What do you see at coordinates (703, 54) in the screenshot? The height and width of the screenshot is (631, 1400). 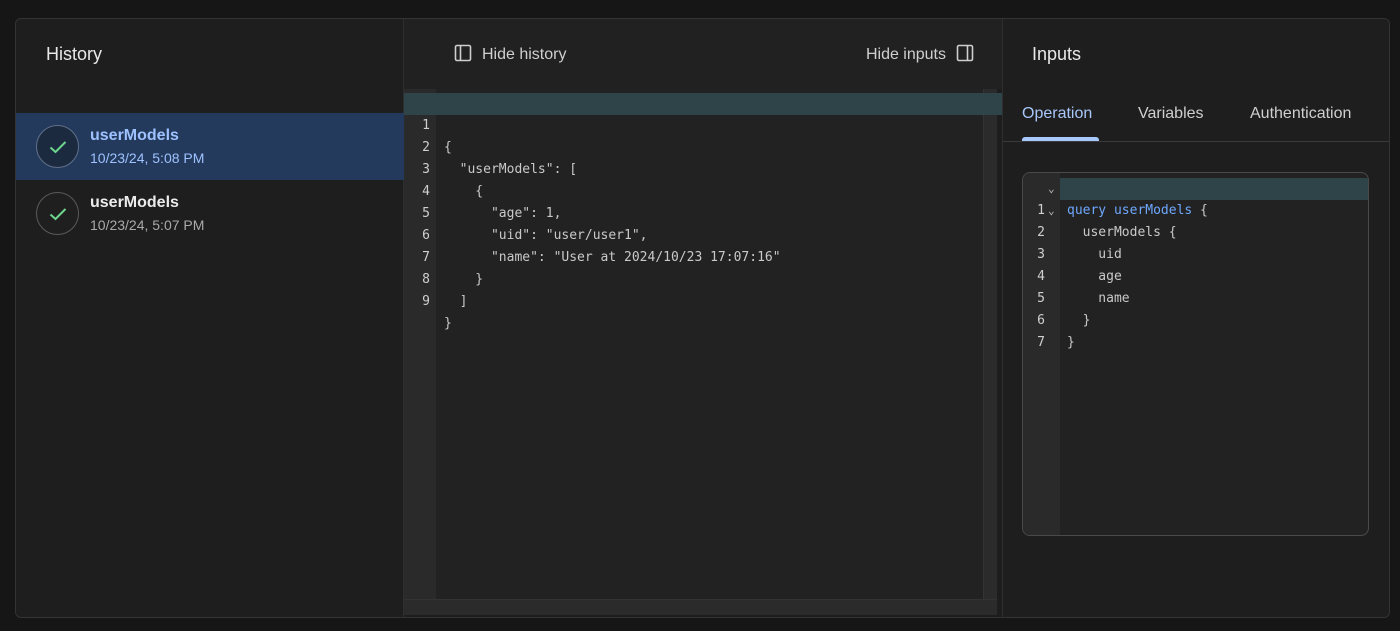 I see `response-toolbar: Hide history Hide inputs` at bounding box center [703, 54].